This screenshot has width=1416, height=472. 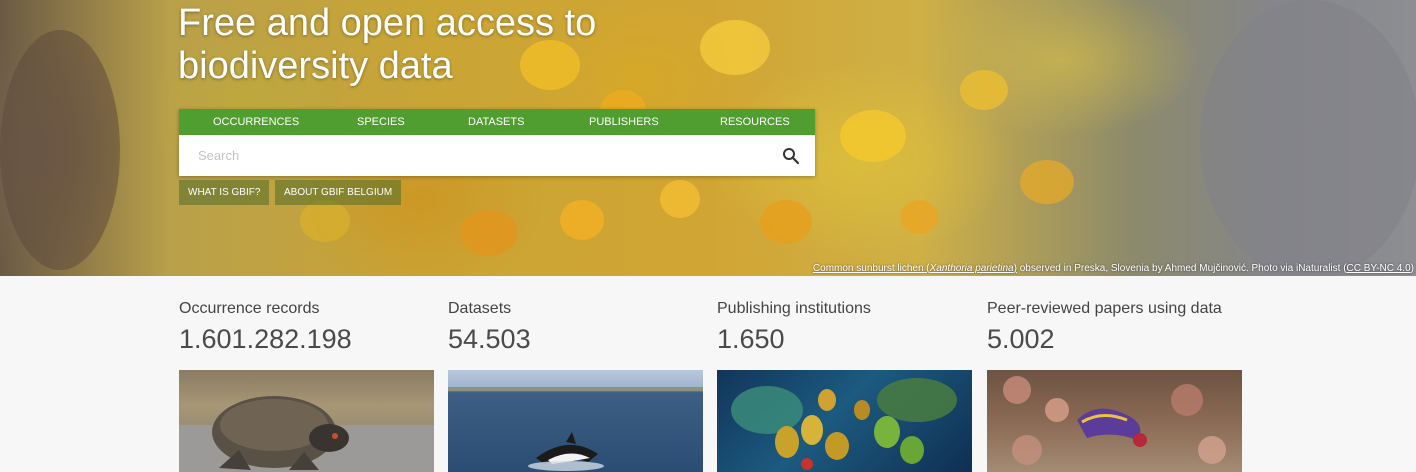 I want to click on coral-reef-photo-card, so click(x=844, y=421).